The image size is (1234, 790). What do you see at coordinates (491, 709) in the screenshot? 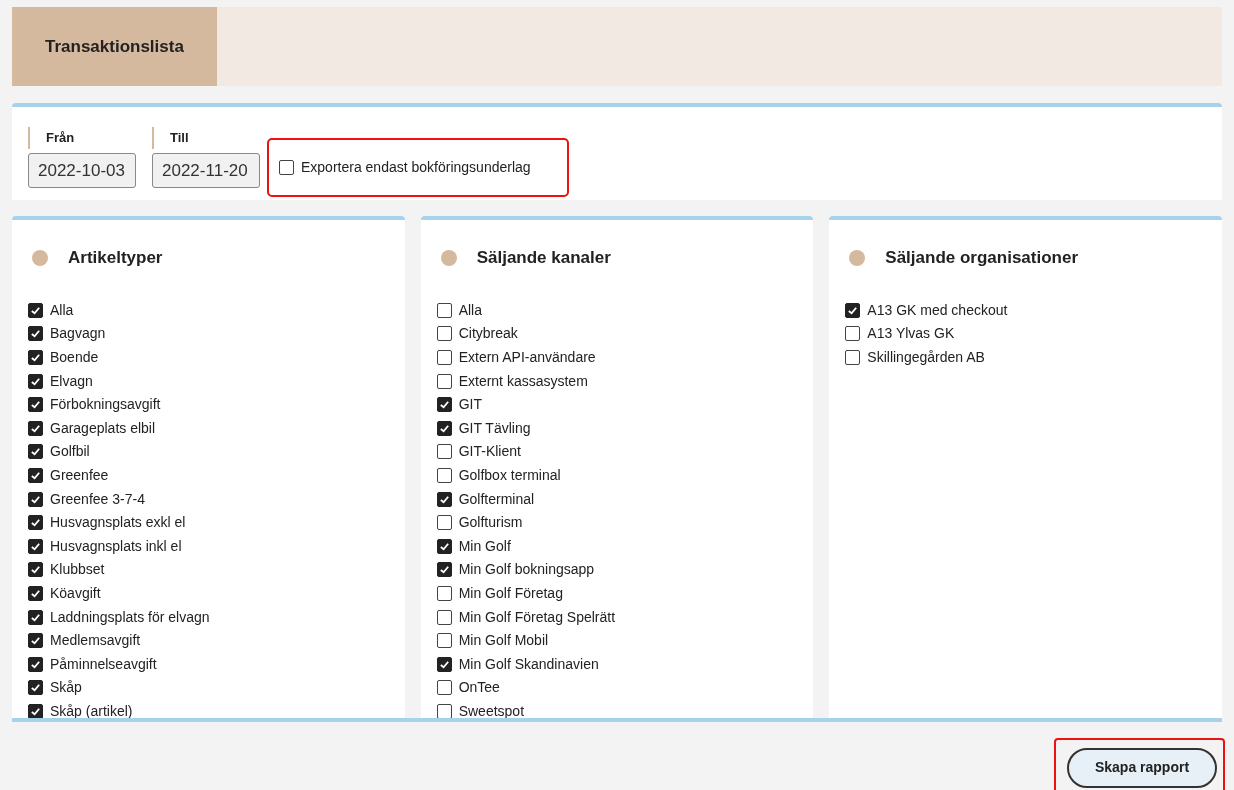
I see `checkbox-label: Sweetspot` at bounding box center [491, 709].